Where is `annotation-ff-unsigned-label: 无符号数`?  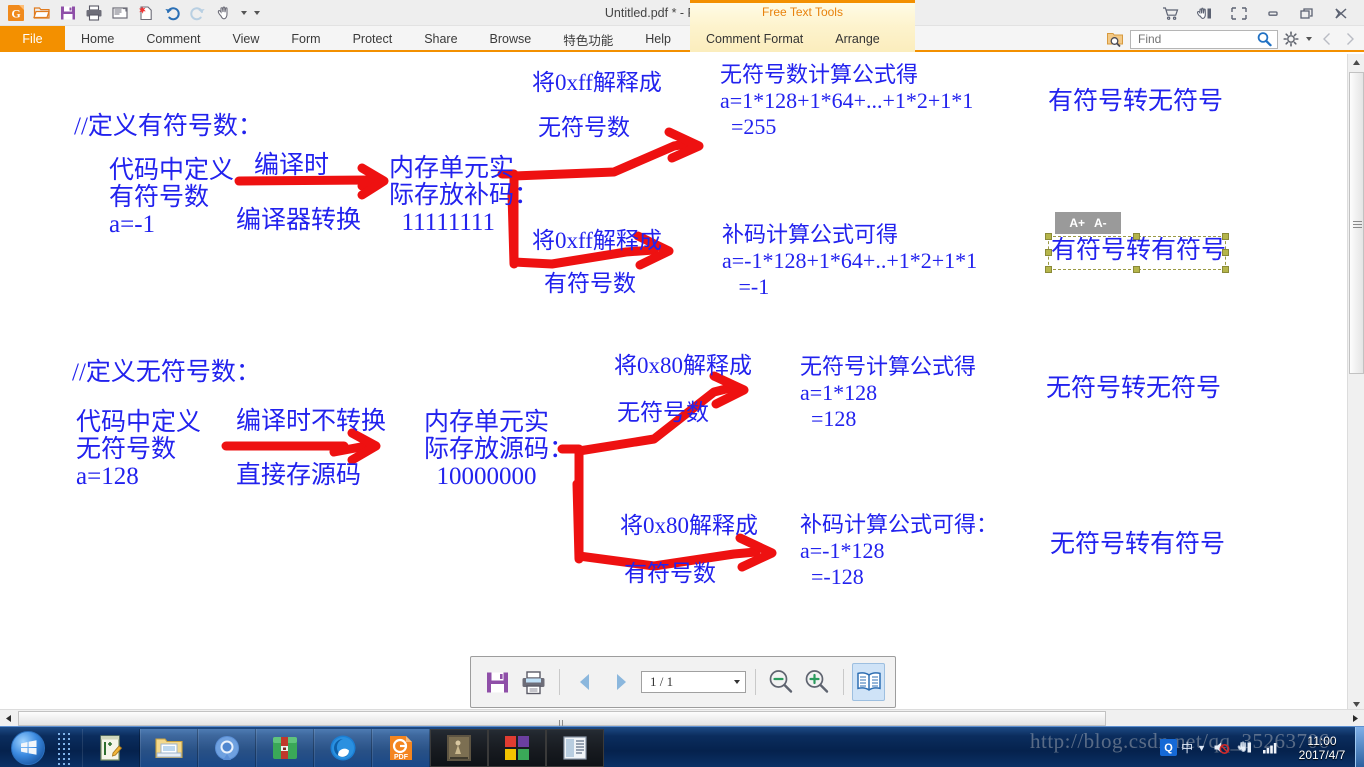
annotation-ff-unsigned-label: 无符号数 is located at coordinates (584, 128).